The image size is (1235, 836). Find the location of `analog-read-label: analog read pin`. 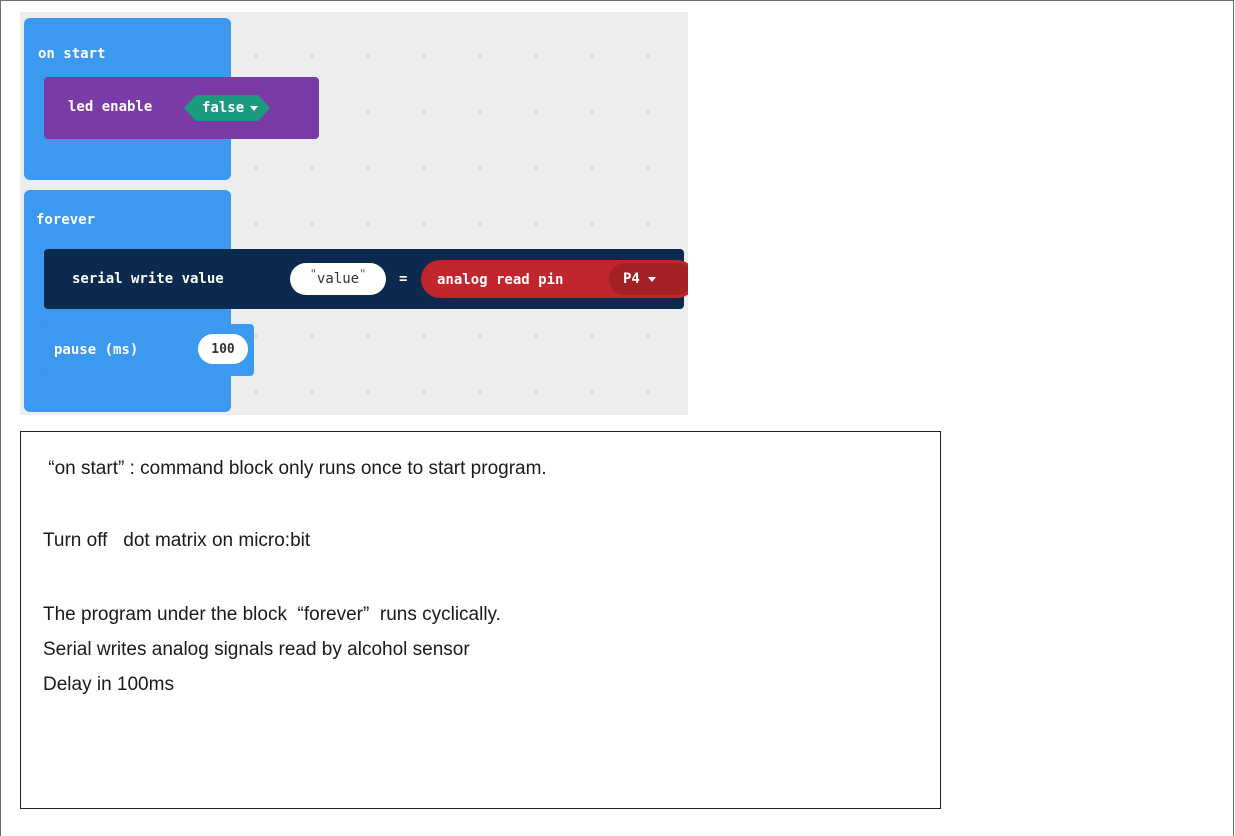

analog-read-label: analog read pin is located at coordinates (500, 280).